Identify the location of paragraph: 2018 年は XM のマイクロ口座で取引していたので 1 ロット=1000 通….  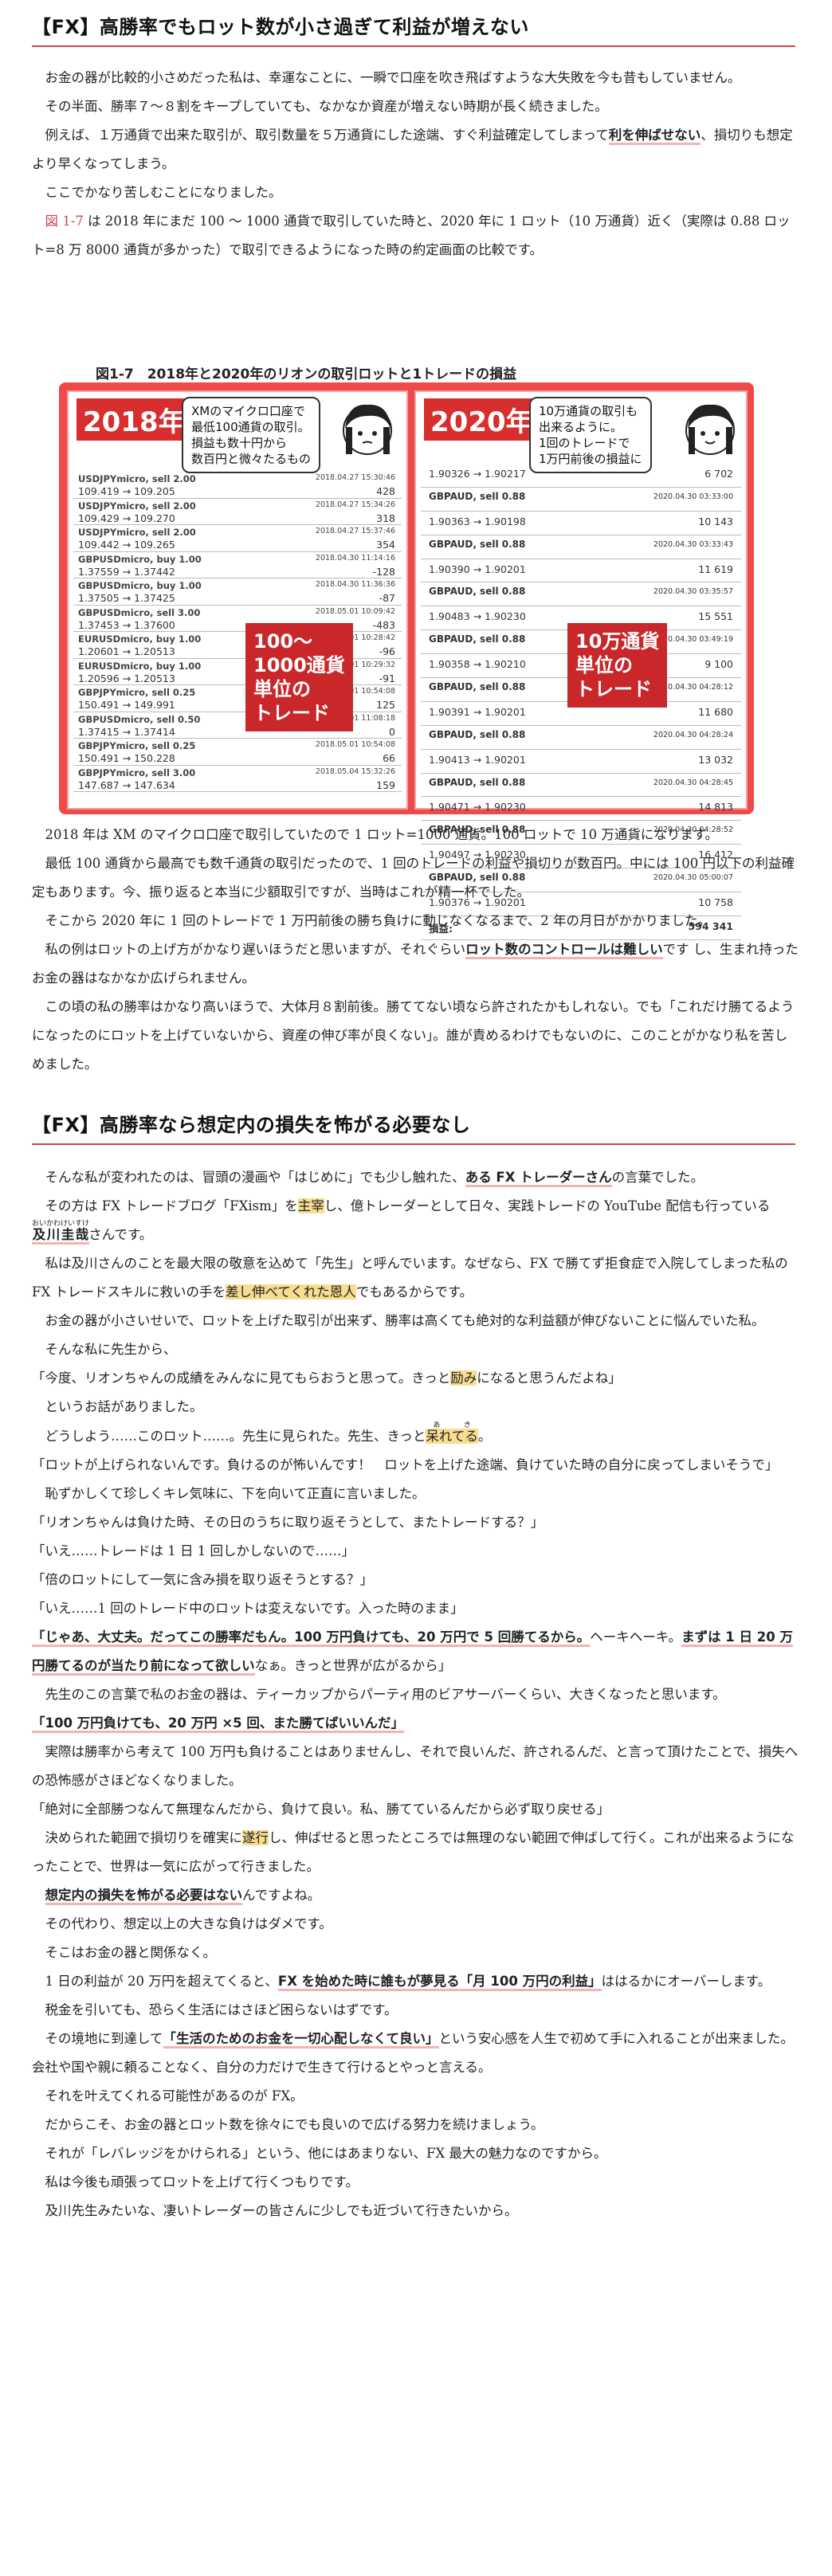
(382, 834).